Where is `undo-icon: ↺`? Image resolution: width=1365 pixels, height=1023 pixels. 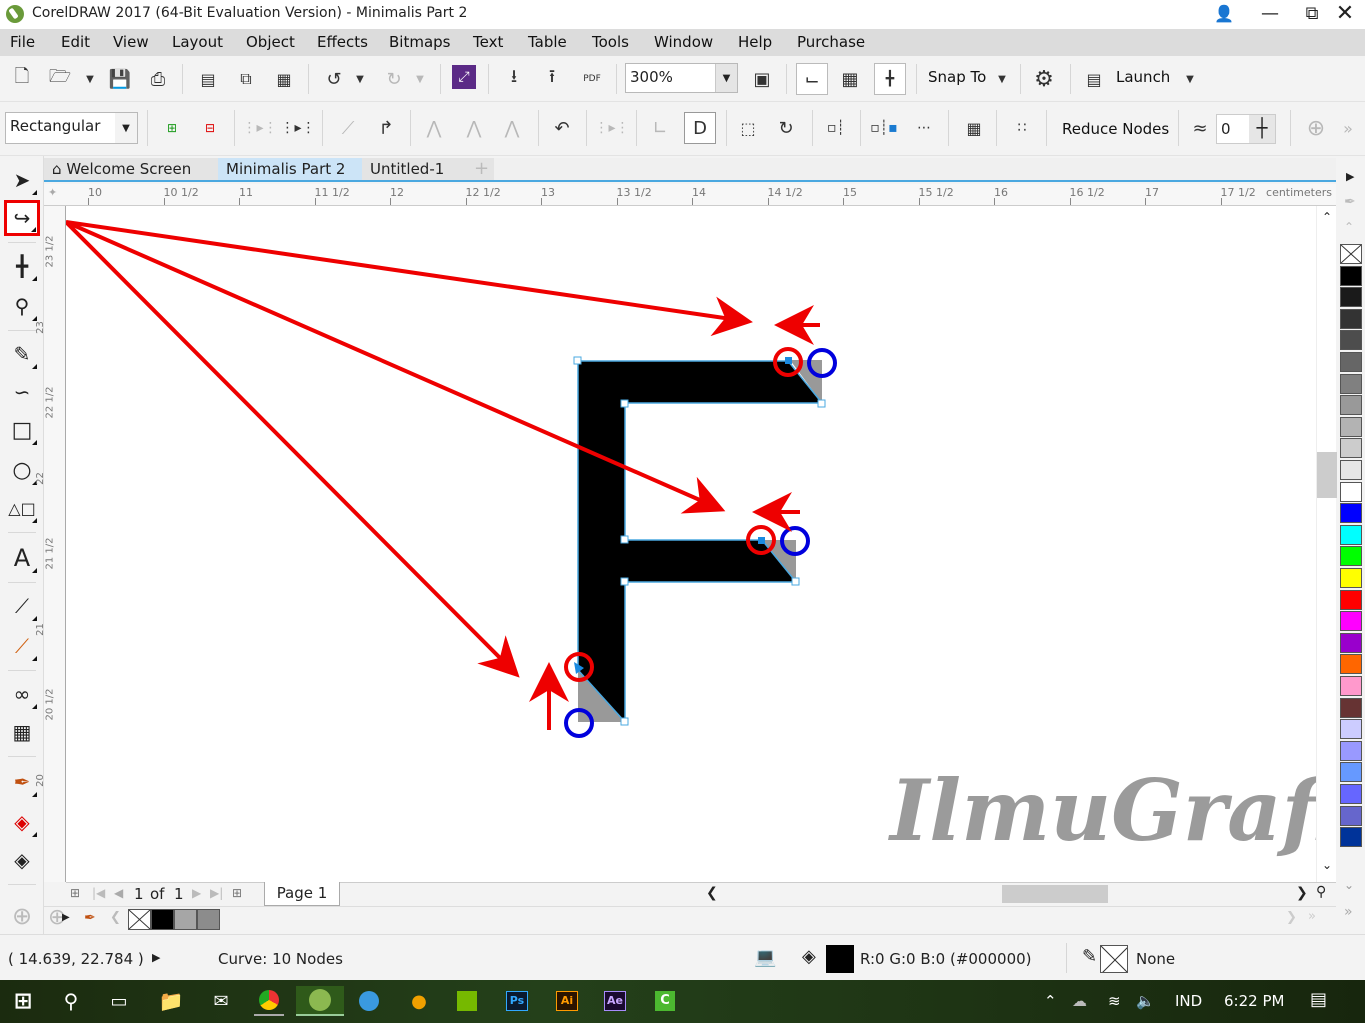 undo-icon: ↺ is located at coordinates (334, 79).